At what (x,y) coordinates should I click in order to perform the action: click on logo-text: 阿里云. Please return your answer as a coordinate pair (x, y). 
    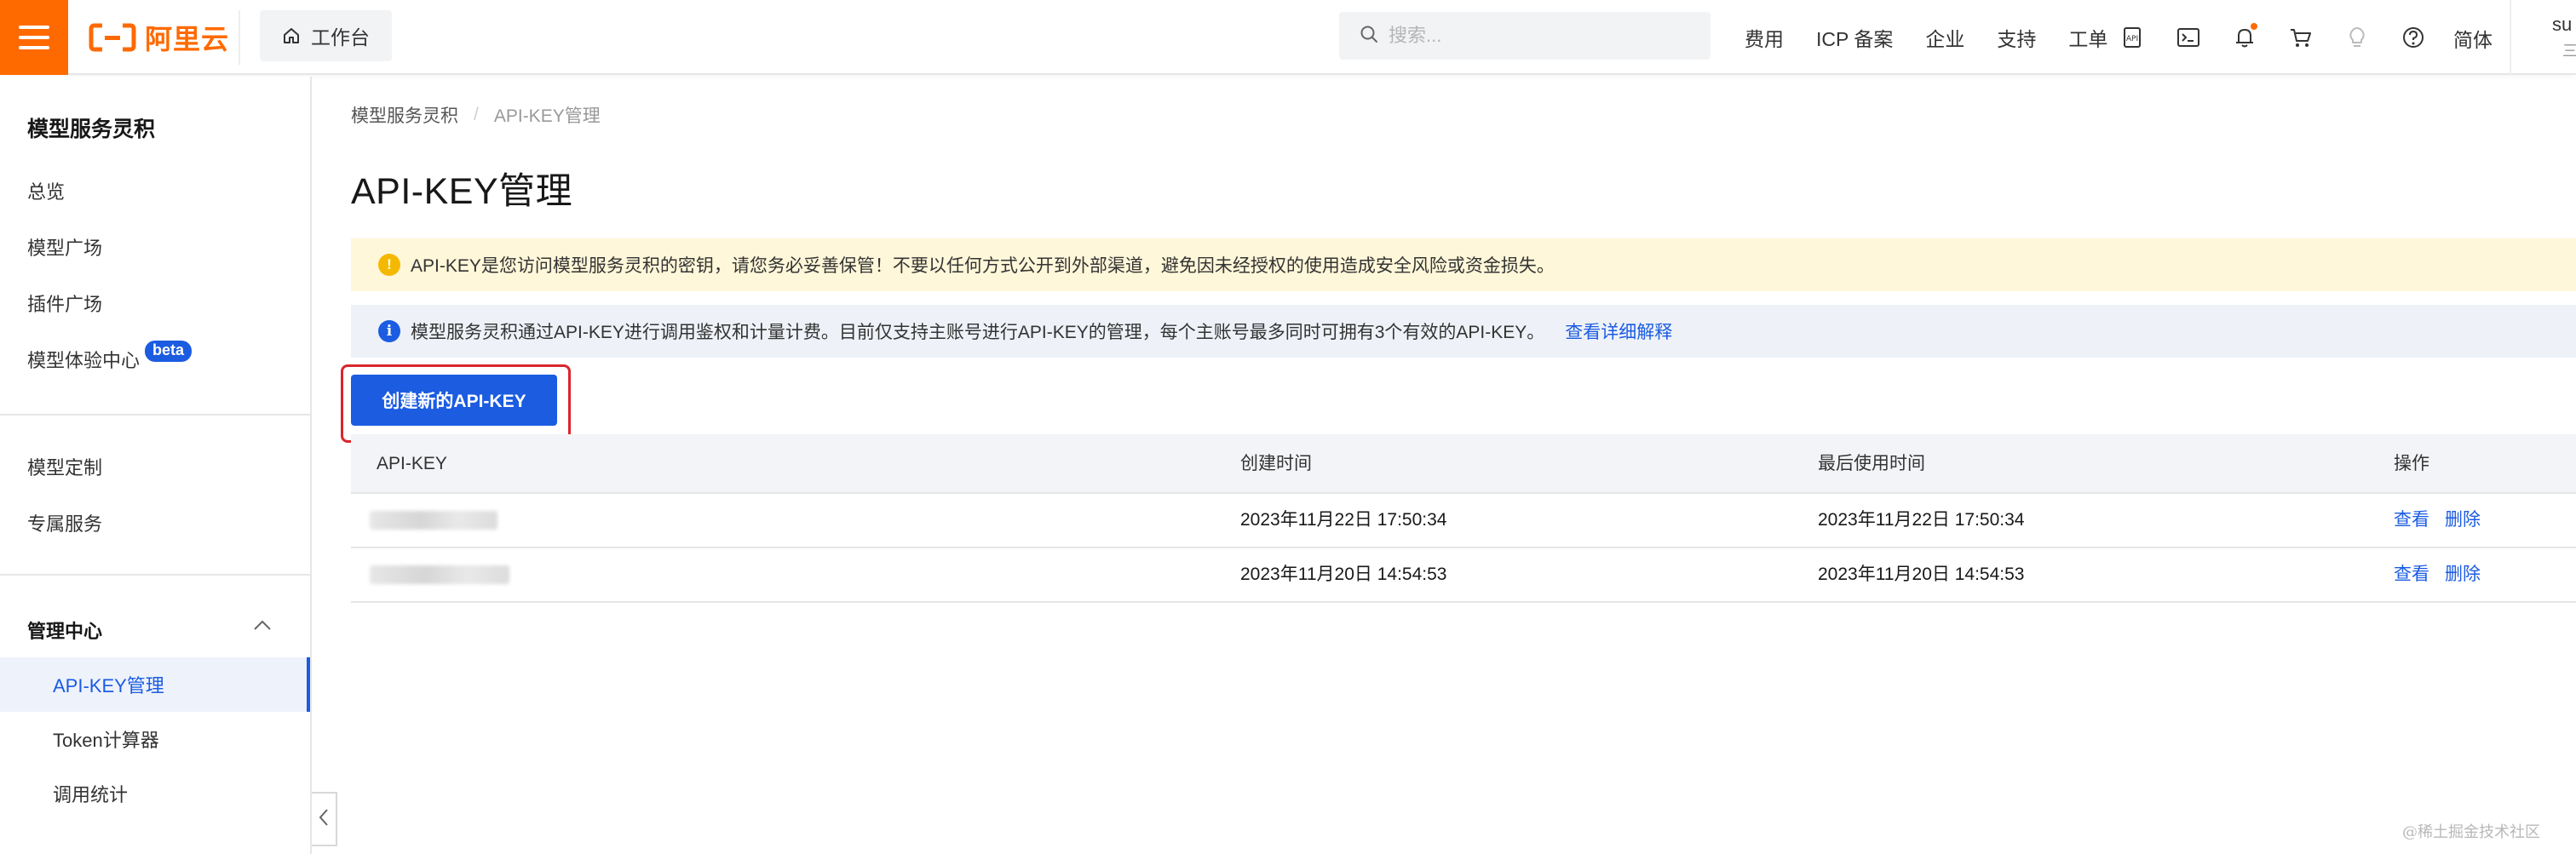
    Looking at the image, I should click on (188, 39).